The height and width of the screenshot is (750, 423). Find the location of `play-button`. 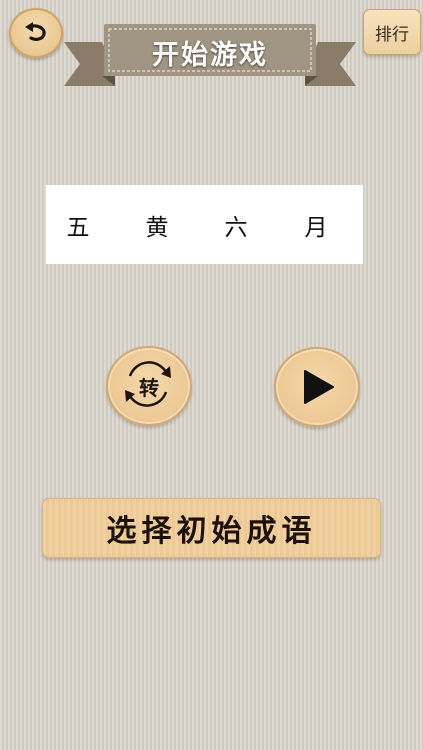

play-button is located at coordinates (317, 387).